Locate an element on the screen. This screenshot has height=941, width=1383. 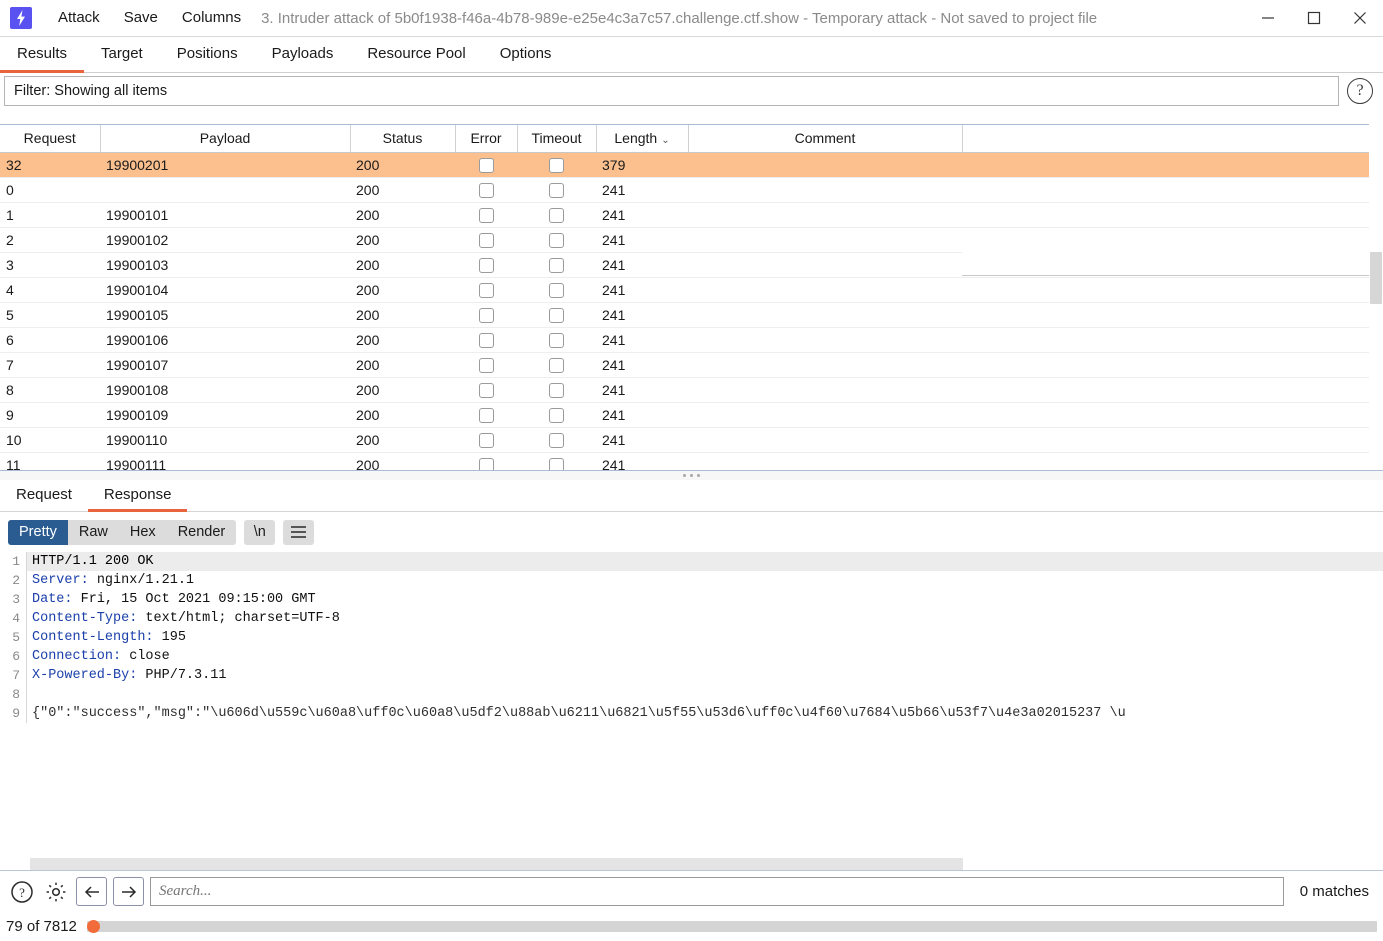
results-scroll-thumb is located at coordinates (1376, 278).